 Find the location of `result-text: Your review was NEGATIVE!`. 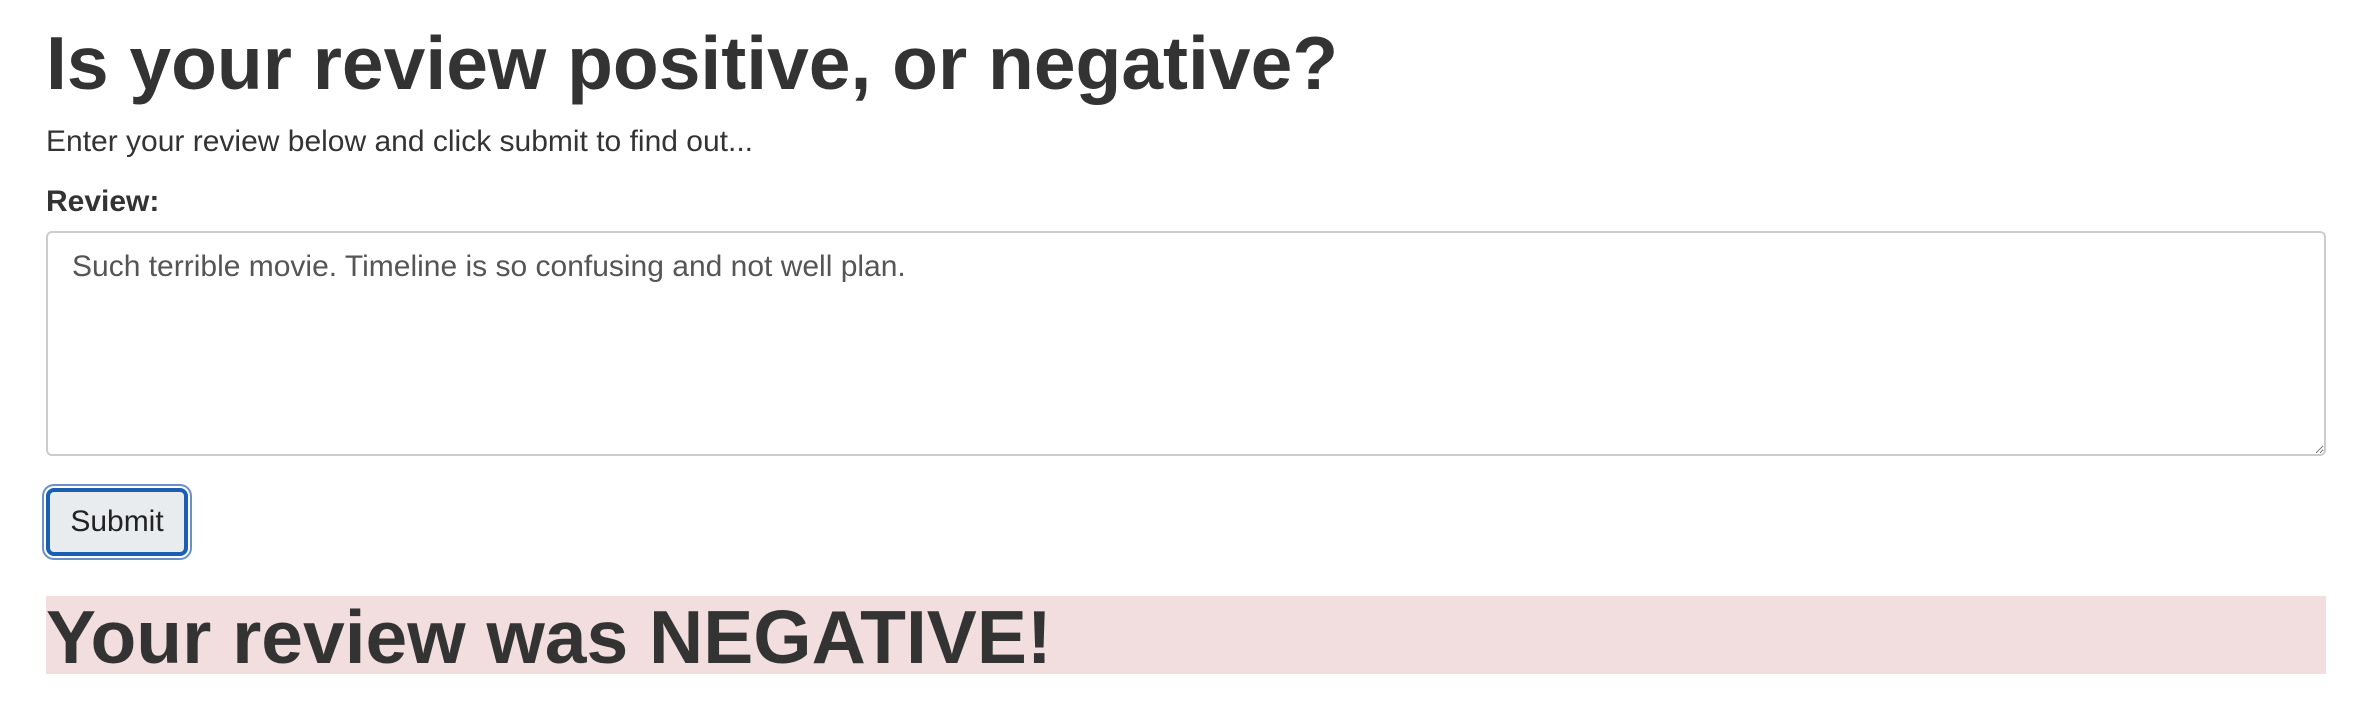

result-text: Your review was NEGATIVE! is located at coordinates (549, 635).